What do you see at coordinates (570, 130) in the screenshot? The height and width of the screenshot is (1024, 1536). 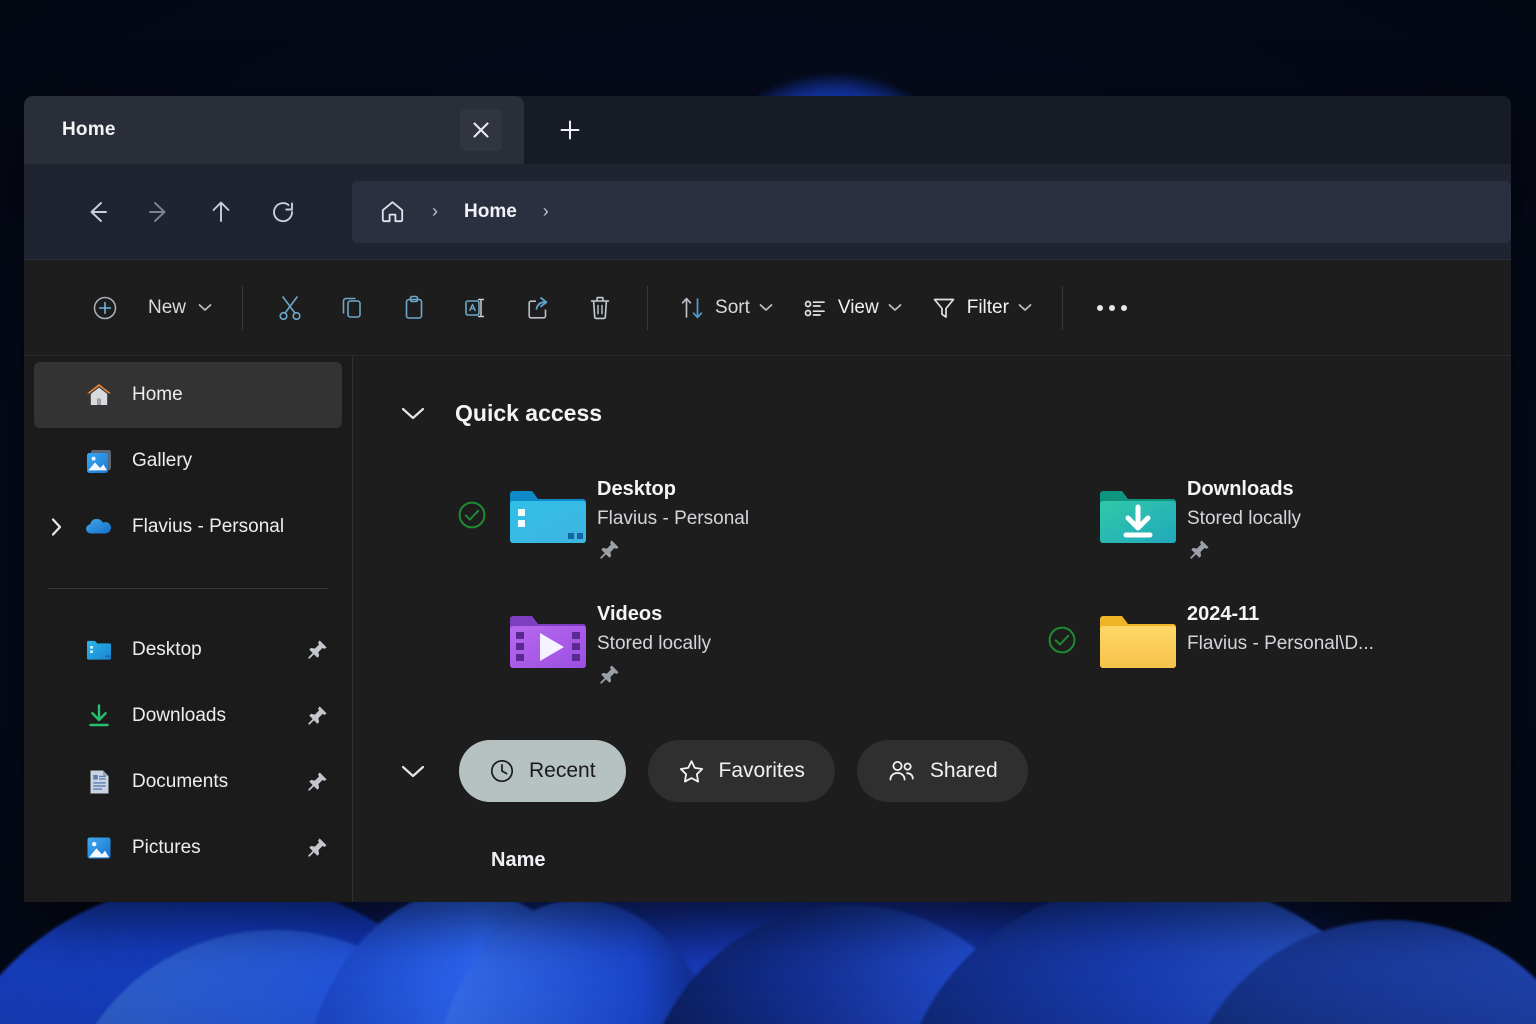 I see `new-tab-button` at bounding box center [570, 130].